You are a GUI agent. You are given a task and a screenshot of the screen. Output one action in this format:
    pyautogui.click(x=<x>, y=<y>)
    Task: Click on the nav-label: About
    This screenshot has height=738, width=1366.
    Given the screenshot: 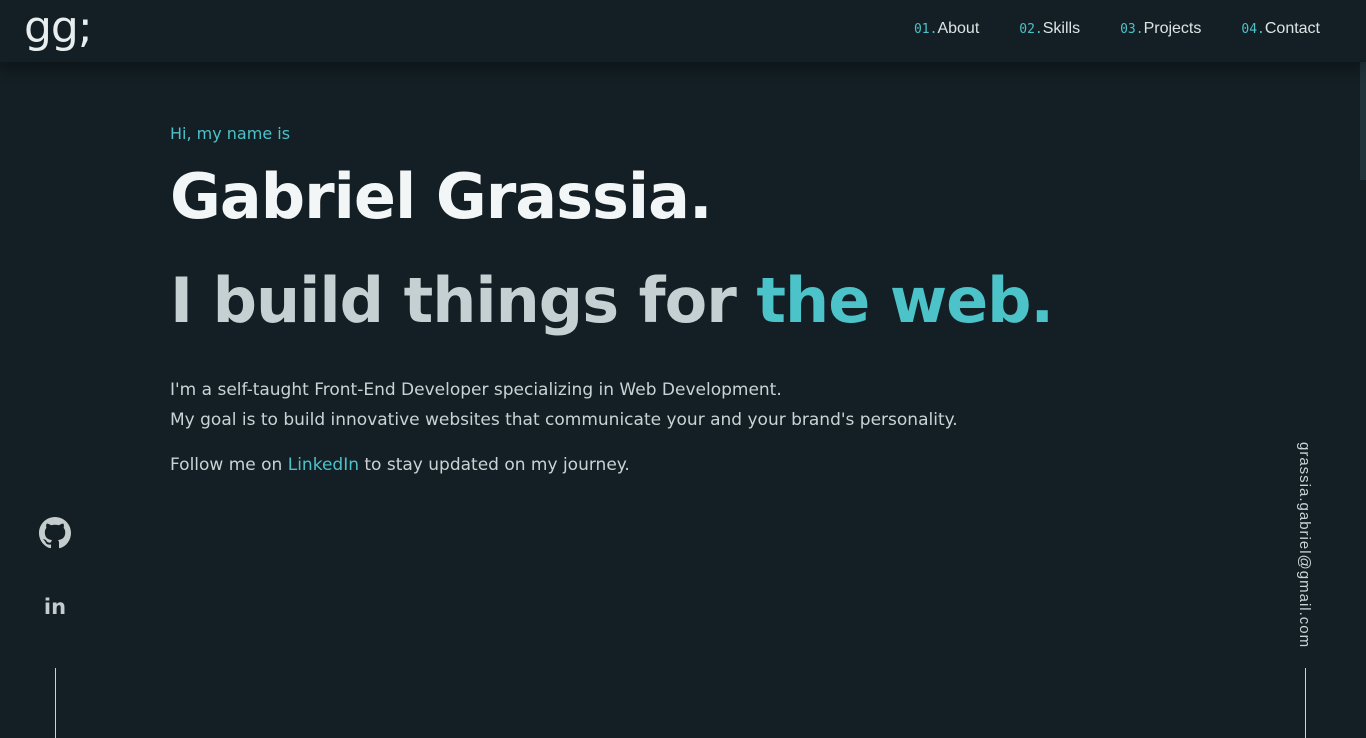 What is the action you would take?
    pyautogui.click(x=958, y=28)
    